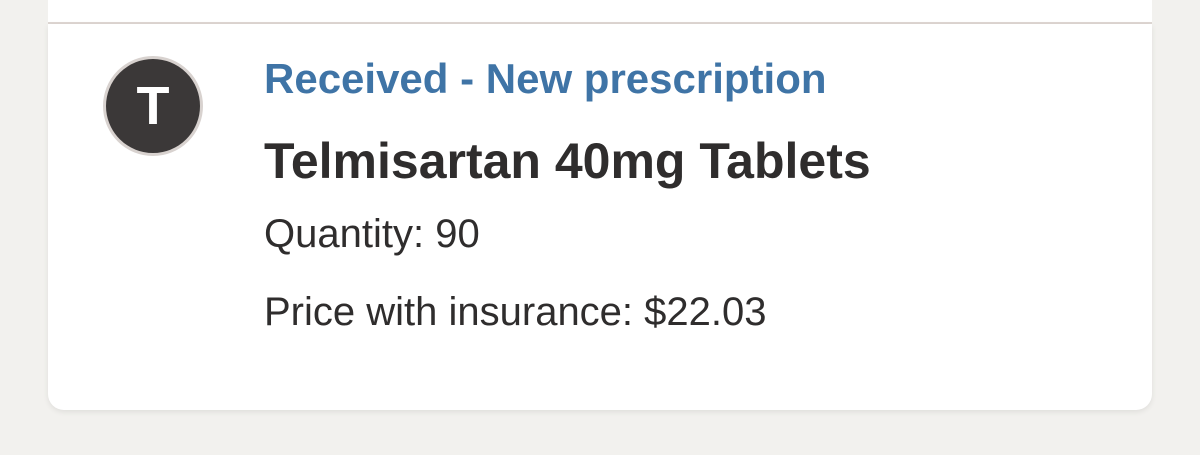 This screenshot has height=455, width=1200. Describe the element at coordinates (515, 312) in the screenshot. I see `price-text: Price with insurance: $22.03` at that location.